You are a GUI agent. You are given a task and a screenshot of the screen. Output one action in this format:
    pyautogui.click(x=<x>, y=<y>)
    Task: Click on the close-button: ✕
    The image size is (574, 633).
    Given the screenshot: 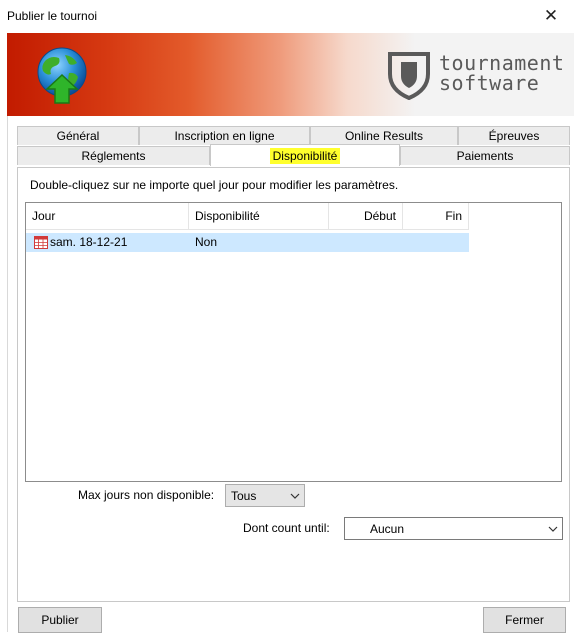 What is the action you would take?
    pyautogui.click(x=551, y=16)
    